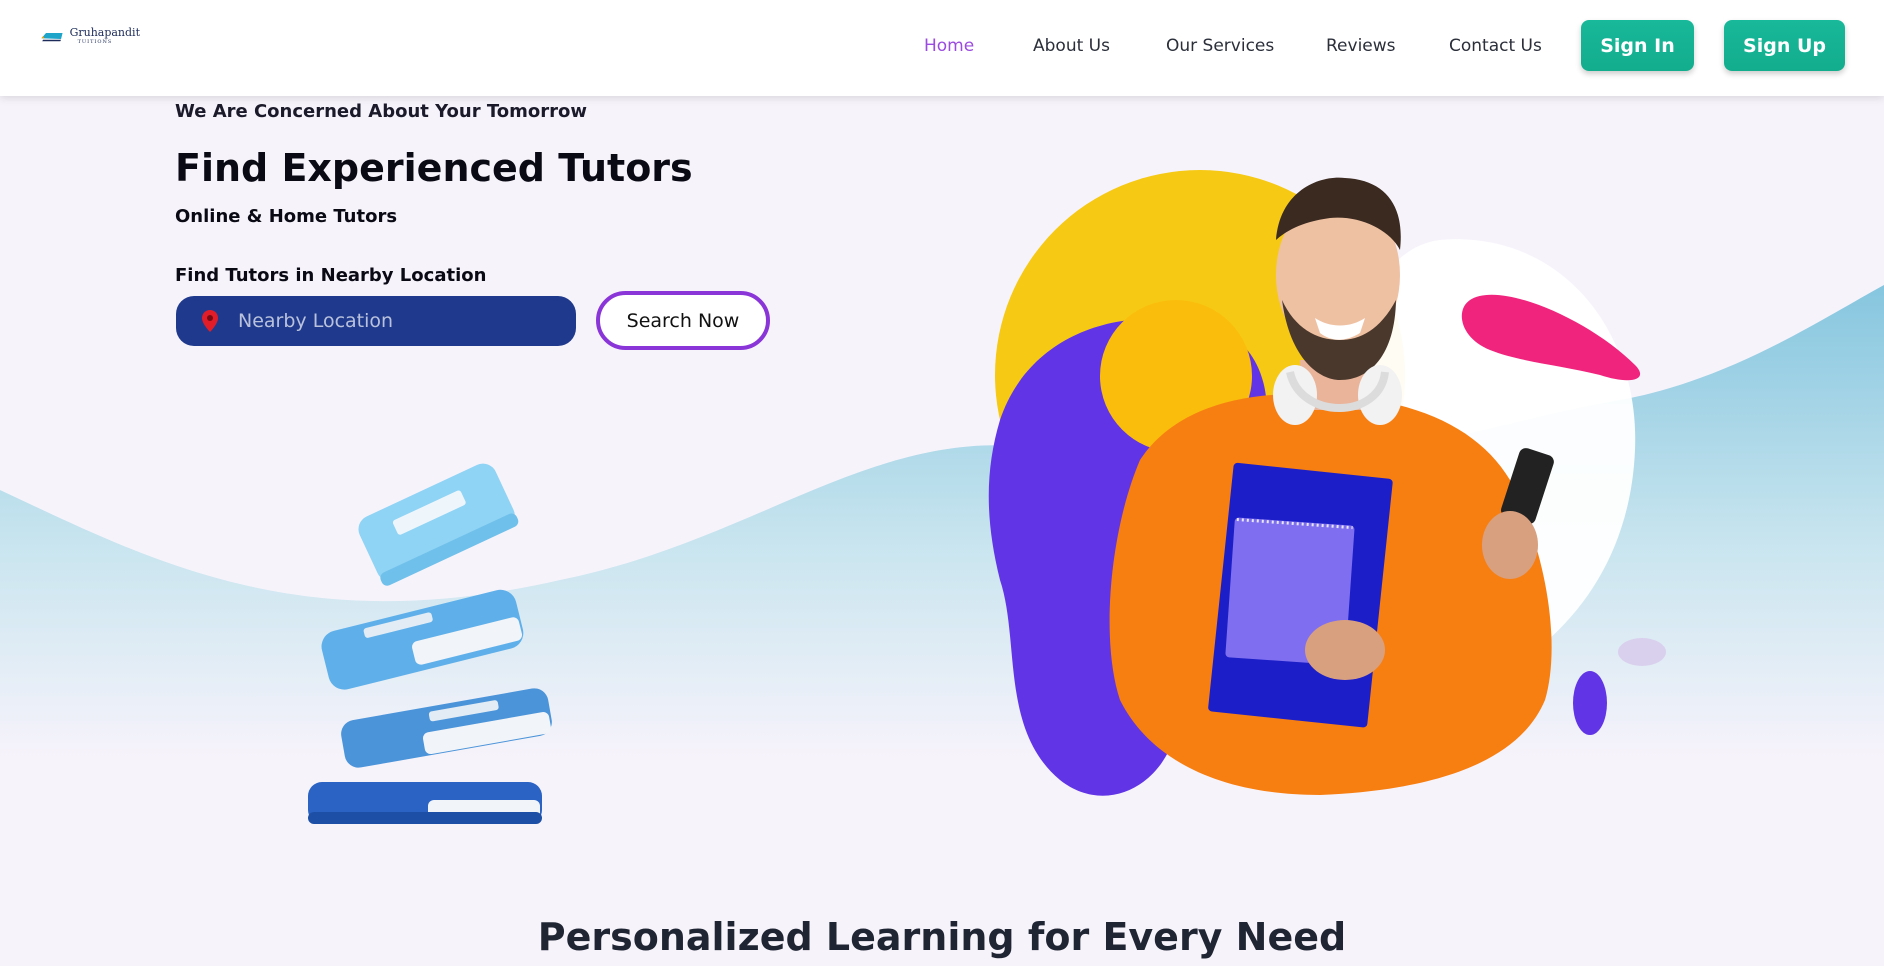 This screenshot has height=966, width=1884. I want to click on nav-our-services: Our Services, so click(1220, 46).